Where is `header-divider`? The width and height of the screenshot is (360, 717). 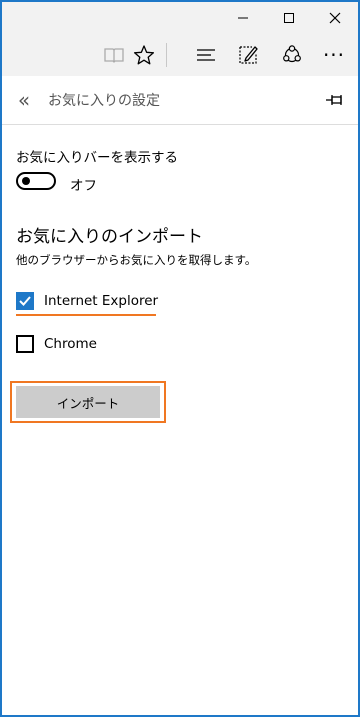
header-divider is located at coordinates (180, 124).